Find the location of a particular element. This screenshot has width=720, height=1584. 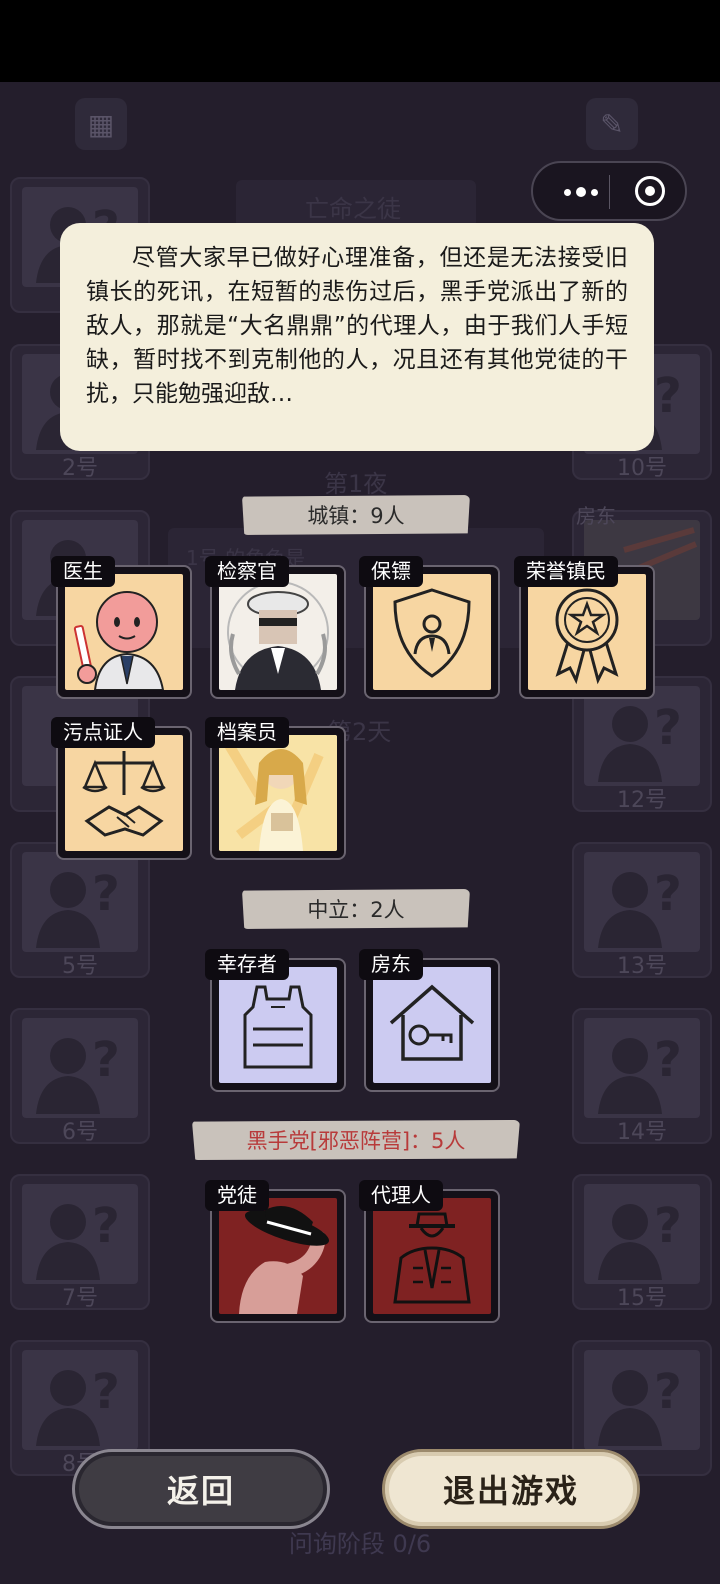

map-icon: ▦ is located at coordinates (101, 124).